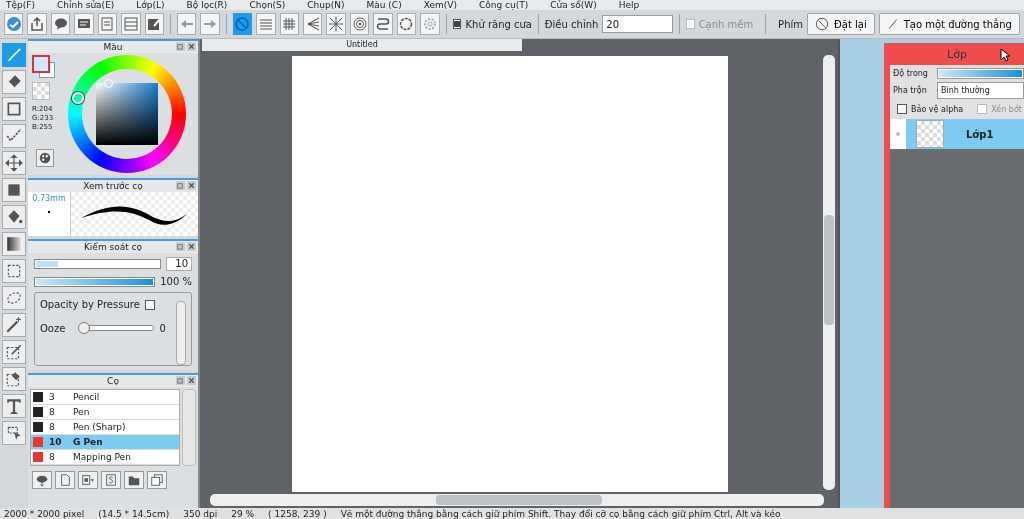  What do you see at coordinates (113, 247) in the screenshot?
I see `panel-title: Kiểm soát cọ` at bounding box center [113, 247].